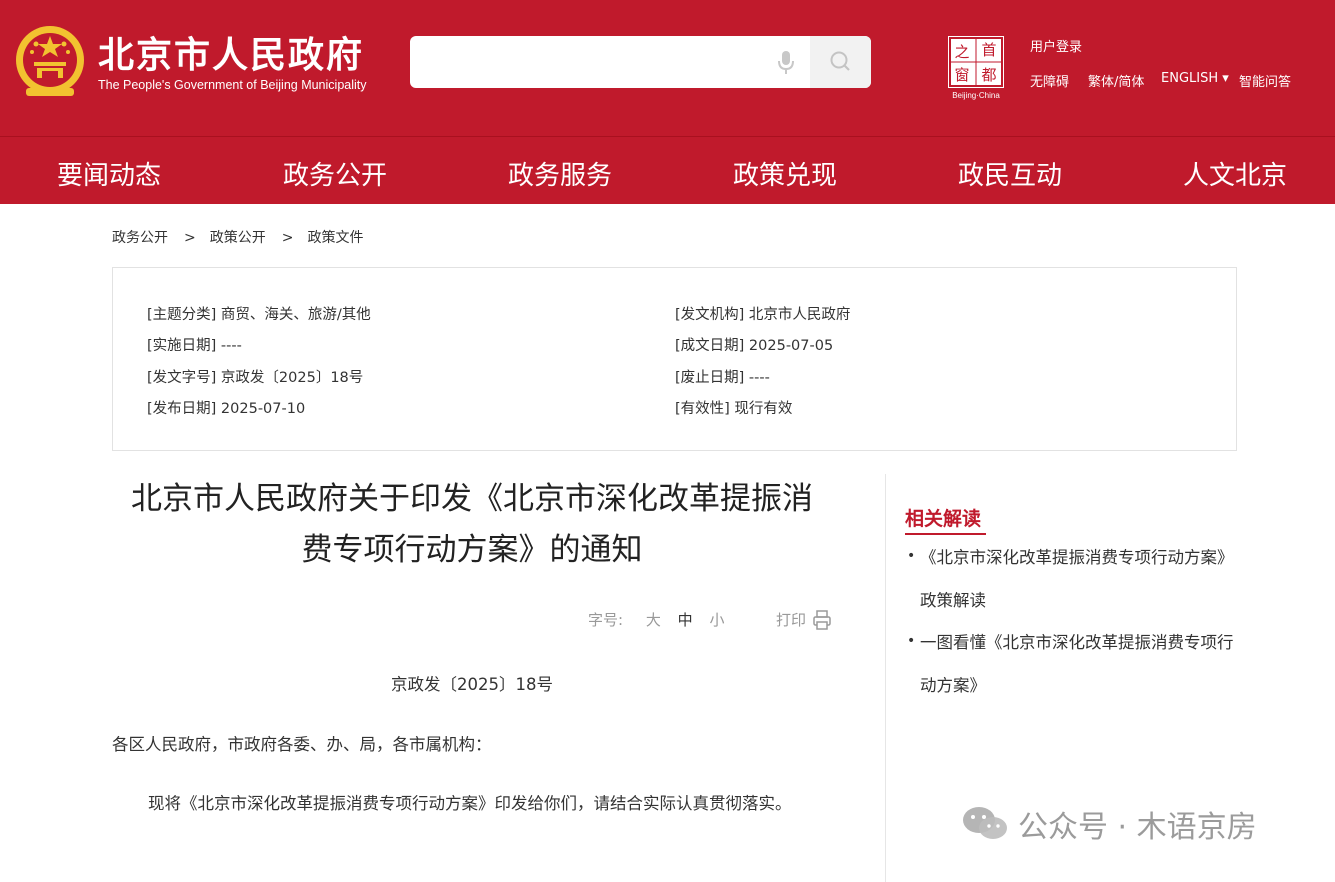 The image size is (1335, 882). What do you see at coordinates (194, 346) in the screenshot?
I see `meta-effective-date: [实施日期] ----` at bounding box center [194, 346].